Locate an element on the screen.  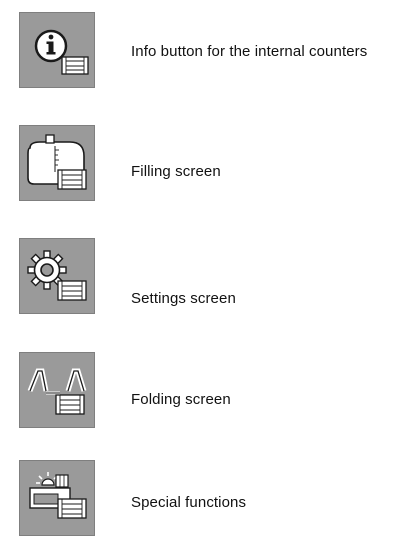
special-functions-button is located at coordinates (57, 498).